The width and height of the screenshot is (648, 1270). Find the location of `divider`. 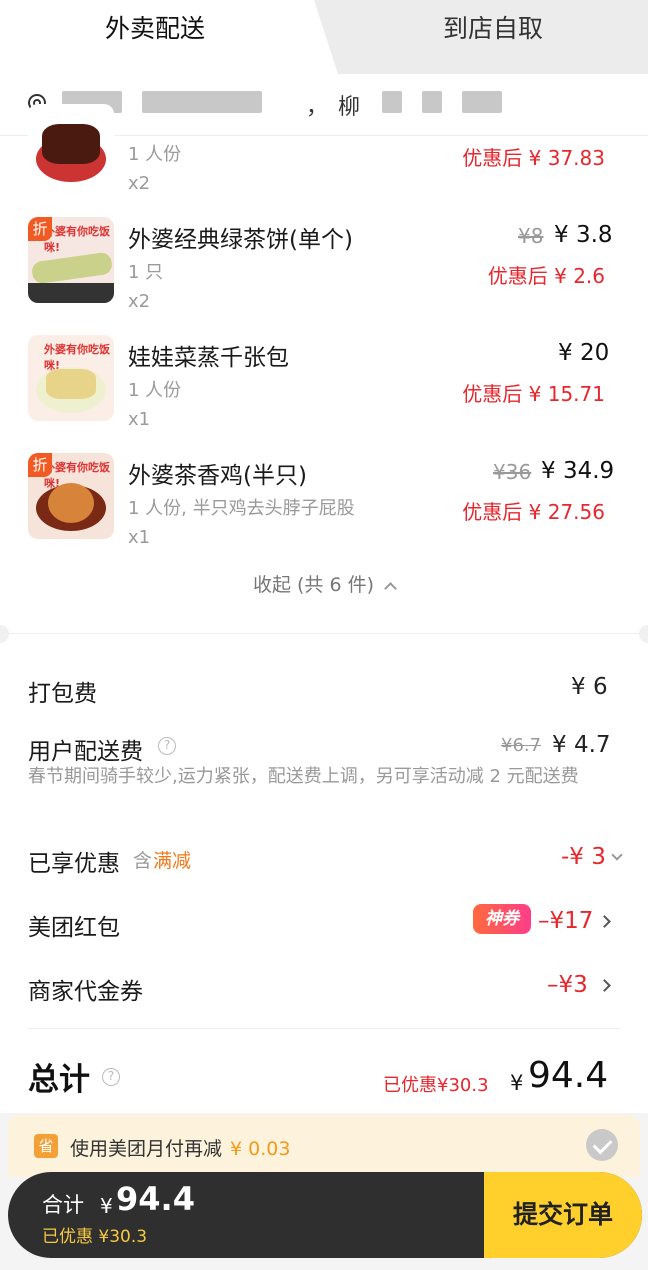

divider is located at coordinates (324, 1028).